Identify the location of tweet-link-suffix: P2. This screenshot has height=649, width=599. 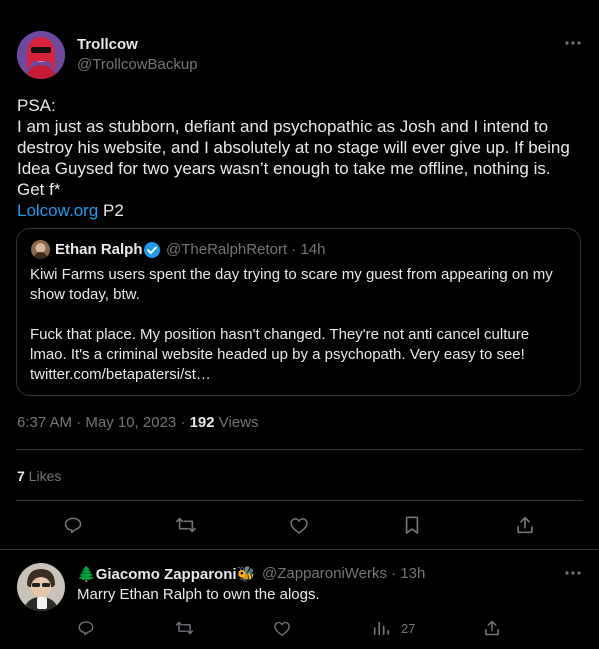
(111, 210).